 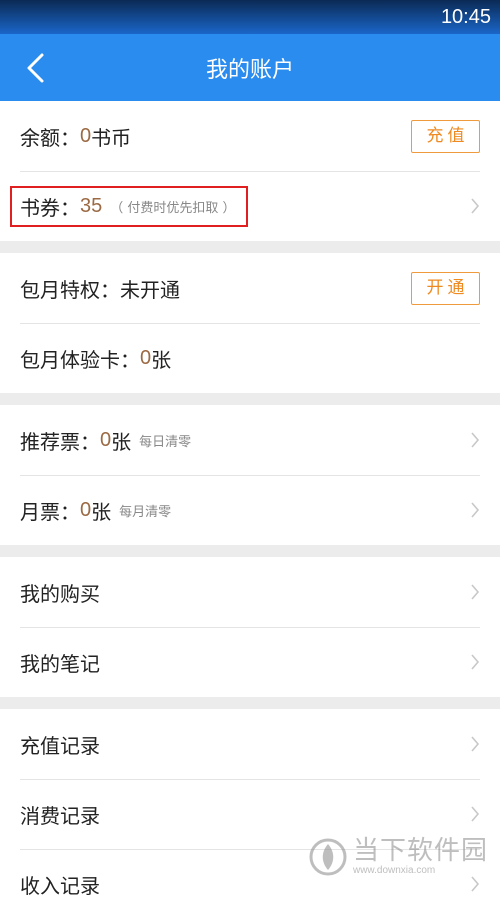 I want to click on watermark: 当下软件园 www.downxia.com, so click(x=398, y=856).